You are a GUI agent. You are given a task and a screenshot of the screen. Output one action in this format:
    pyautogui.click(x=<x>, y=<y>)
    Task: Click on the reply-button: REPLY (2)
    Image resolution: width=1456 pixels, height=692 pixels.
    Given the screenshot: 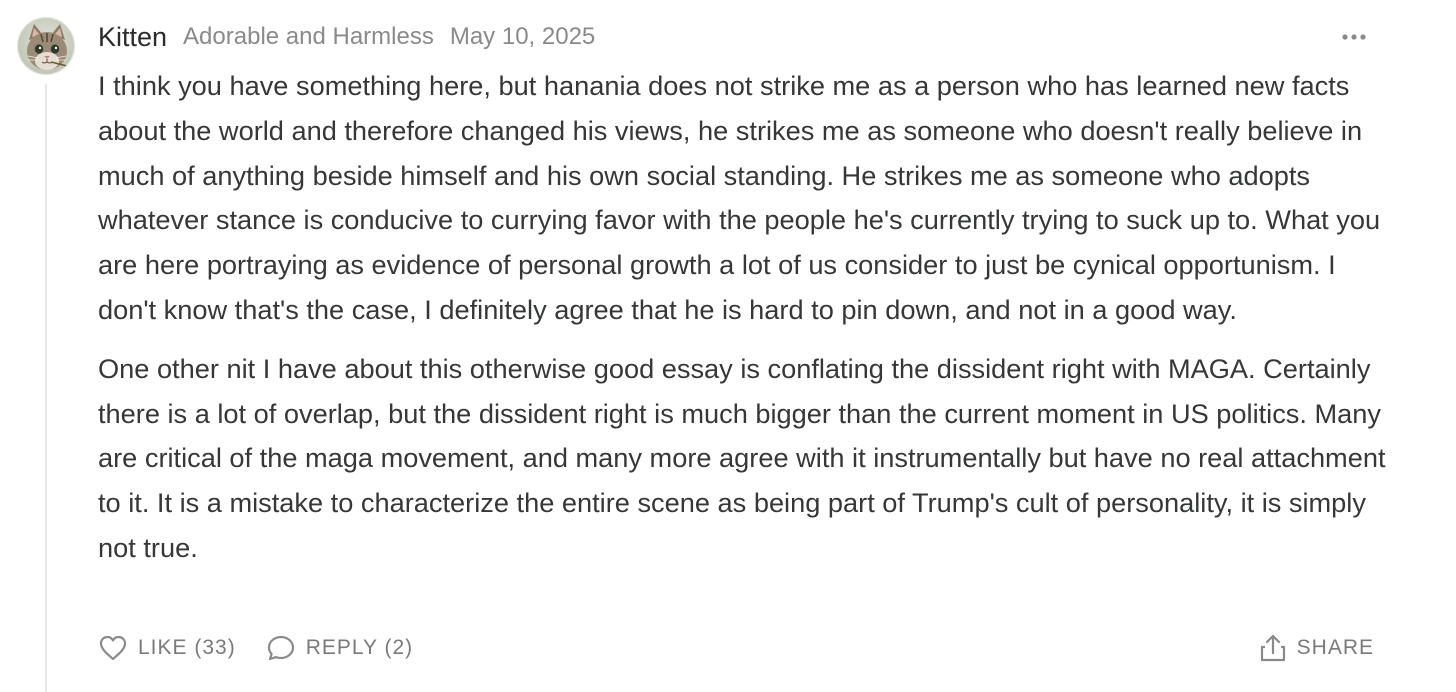 What is the action you would take?
    pyautogui.click(x=339, y=648)
    